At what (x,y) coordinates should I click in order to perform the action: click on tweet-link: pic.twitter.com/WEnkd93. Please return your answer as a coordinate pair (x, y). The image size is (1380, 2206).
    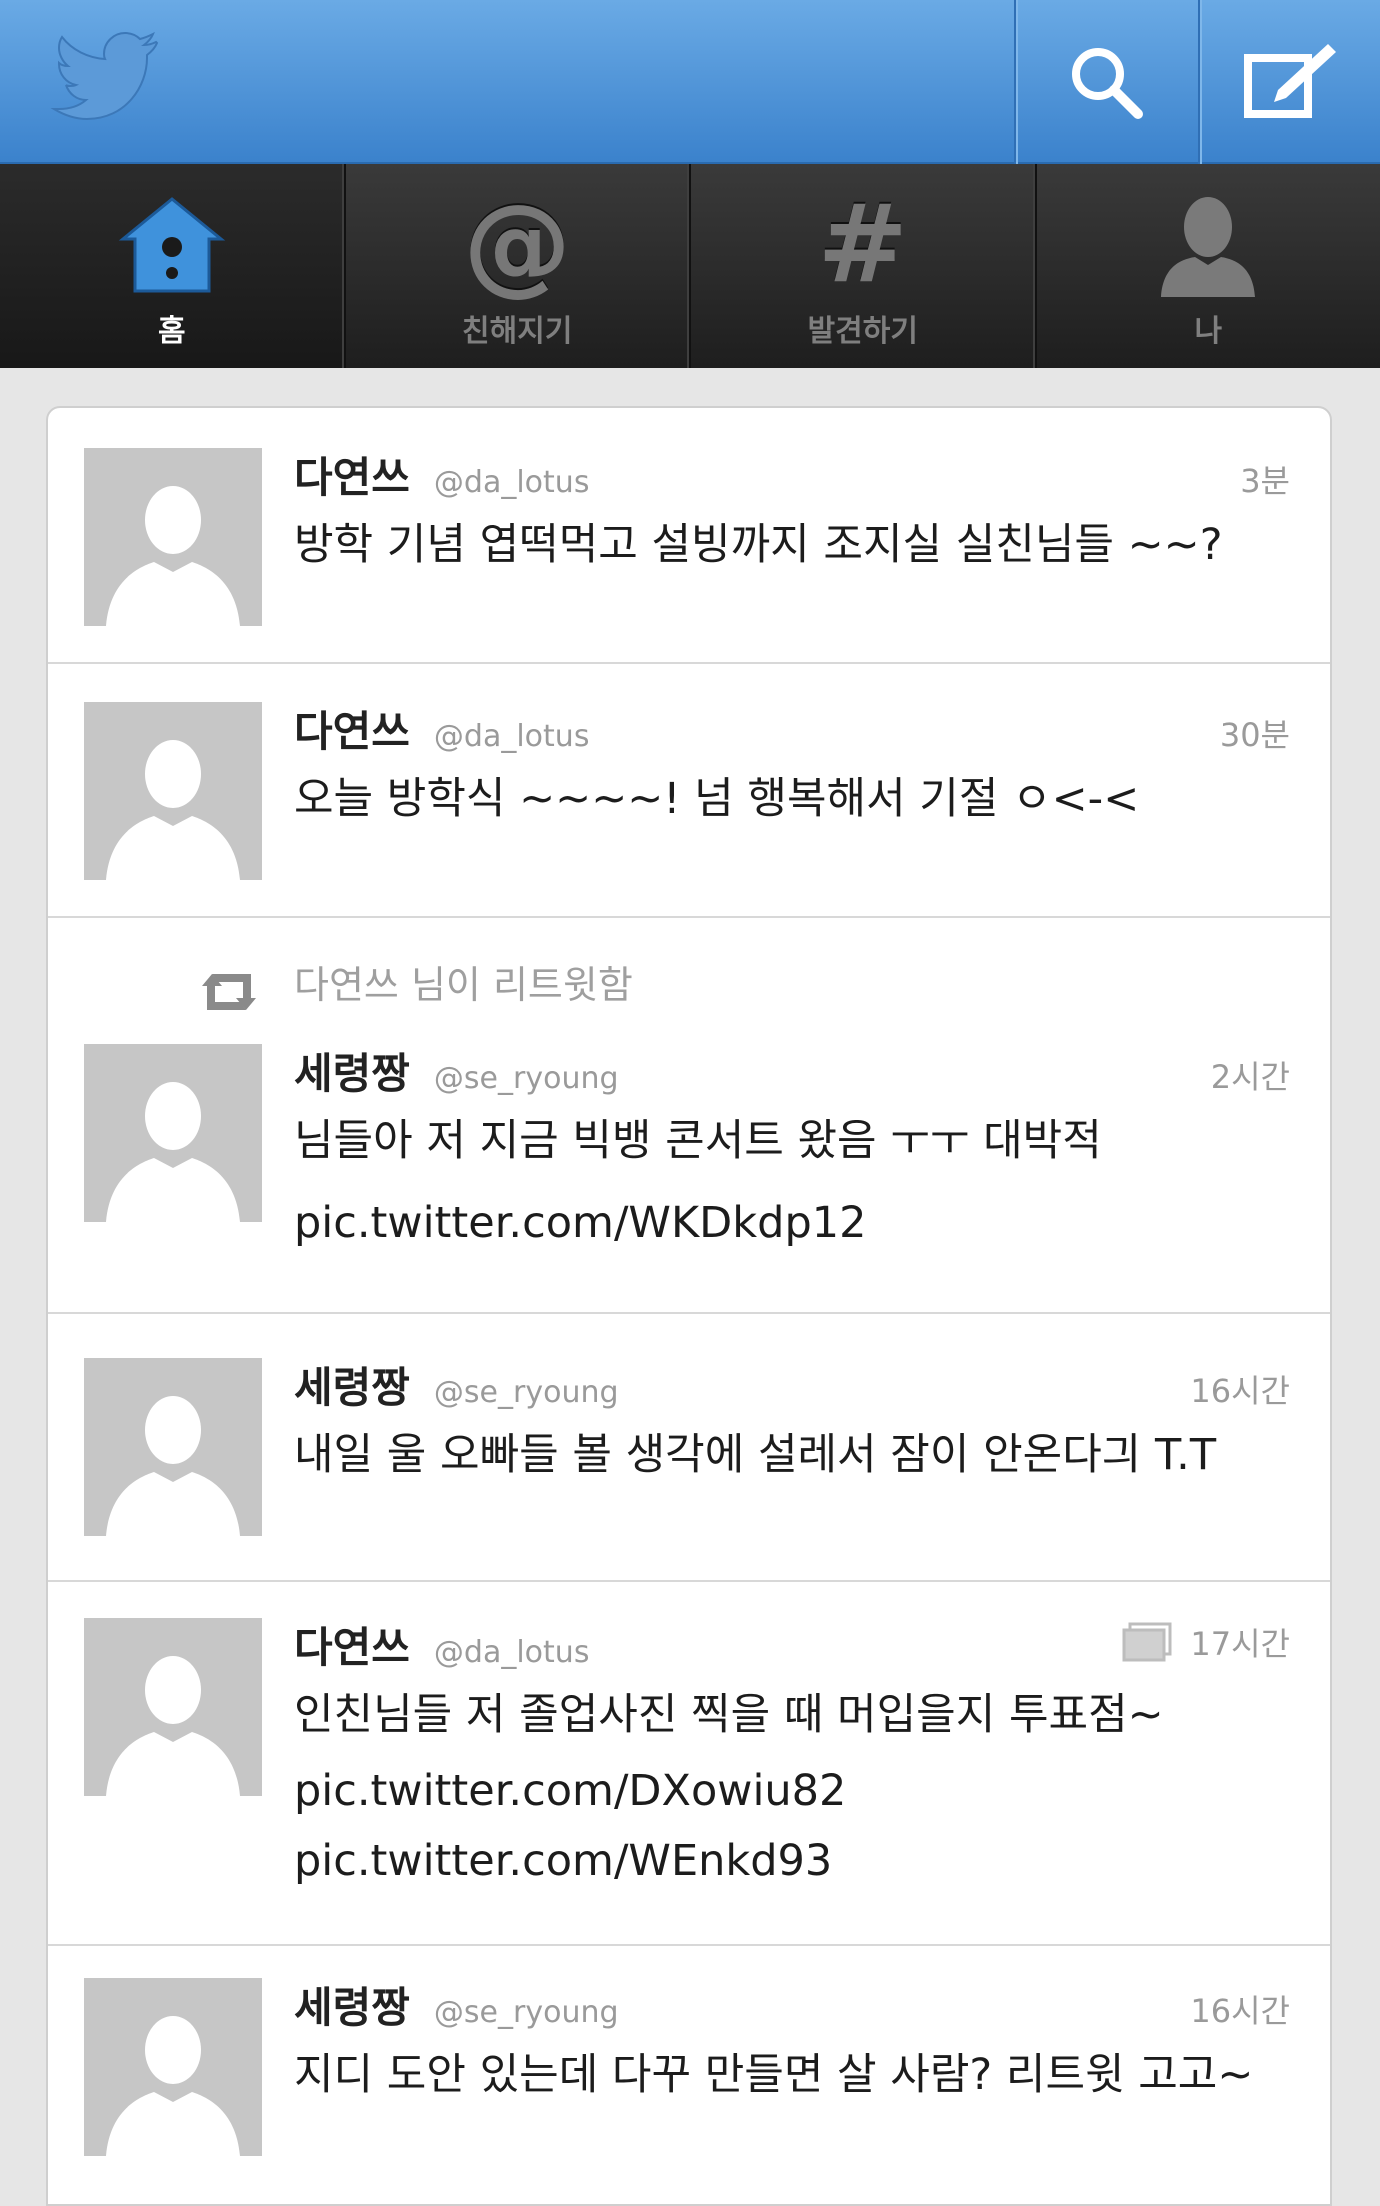
    Looking at the image, I should click on (792, 1861).